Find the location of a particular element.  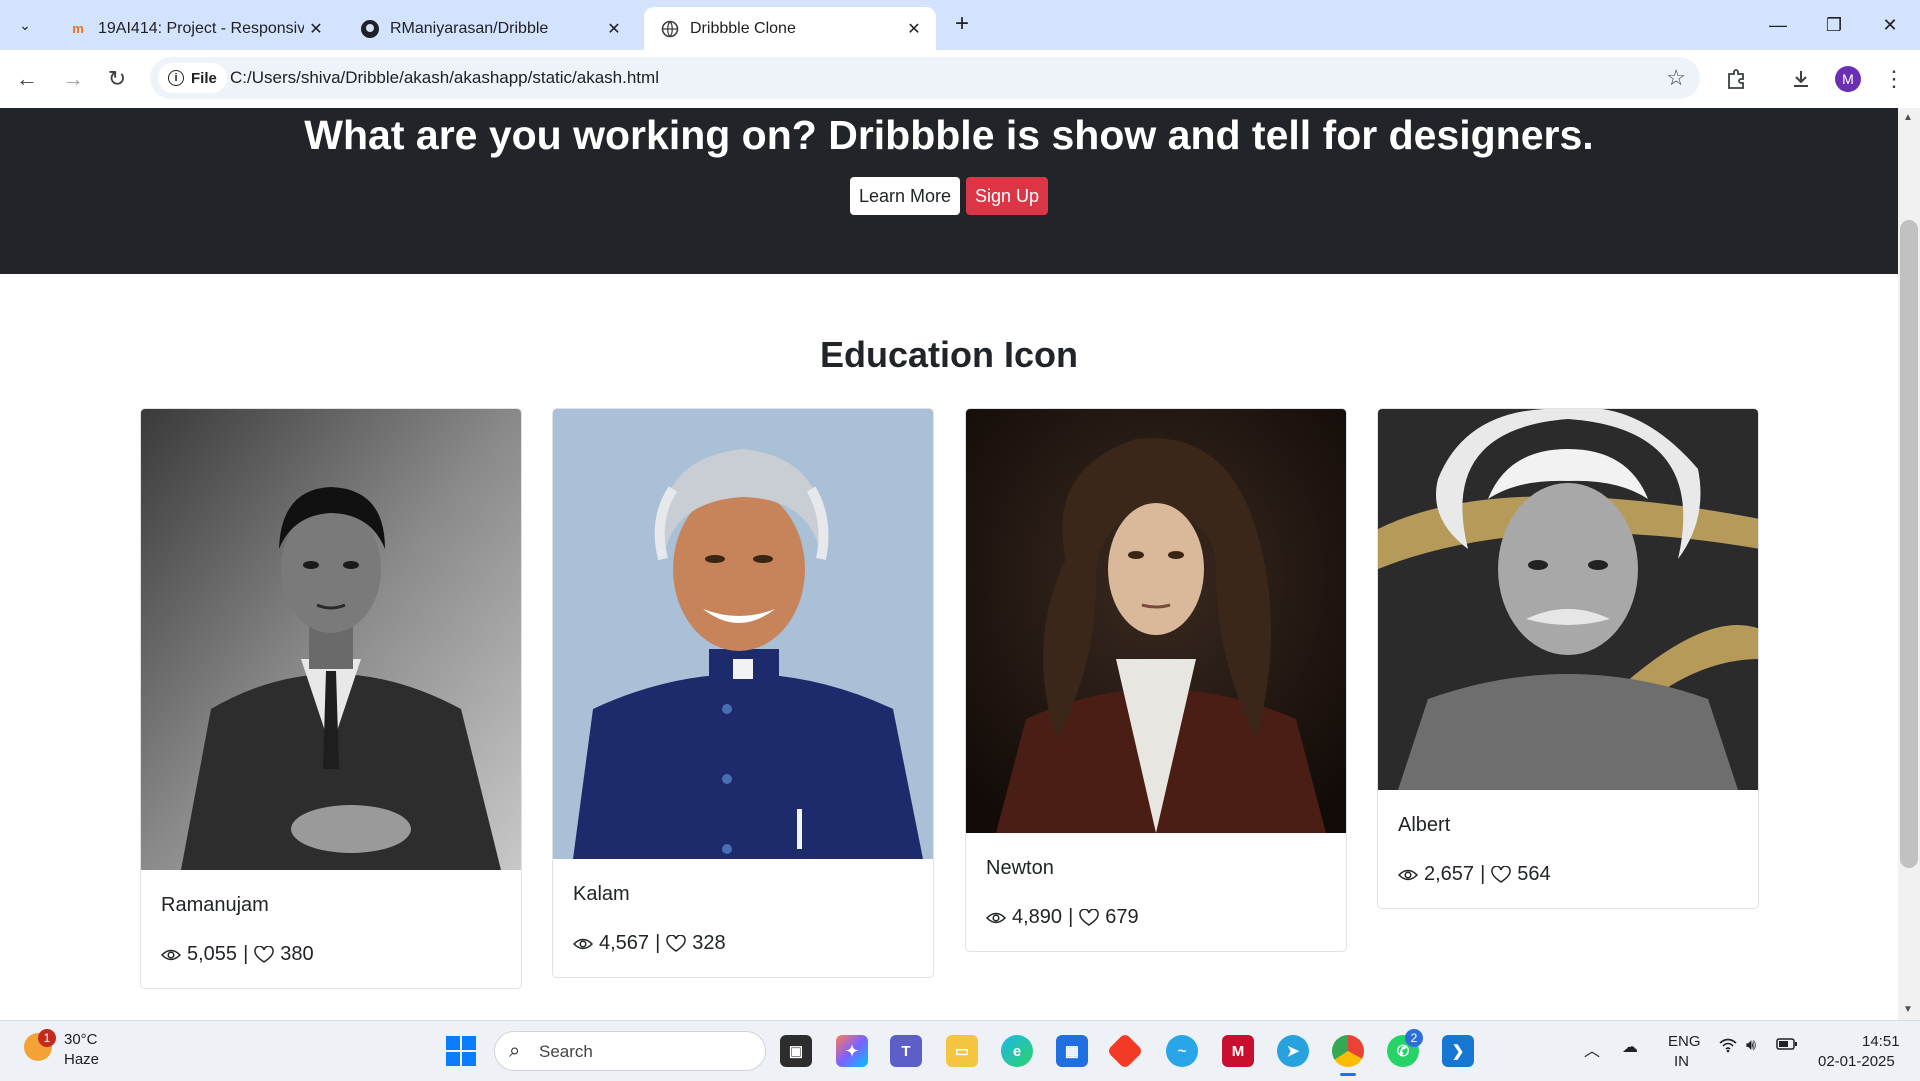

clock-date: 02-01-2025 is located at coordinates (1856, 1061).